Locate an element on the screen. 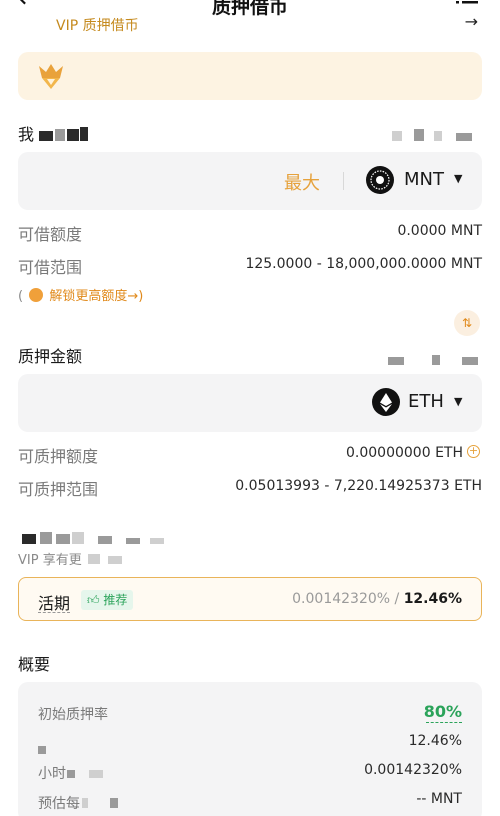 The image size is (500, 816). tip-paren: ( is located at coordinates (21, 296).